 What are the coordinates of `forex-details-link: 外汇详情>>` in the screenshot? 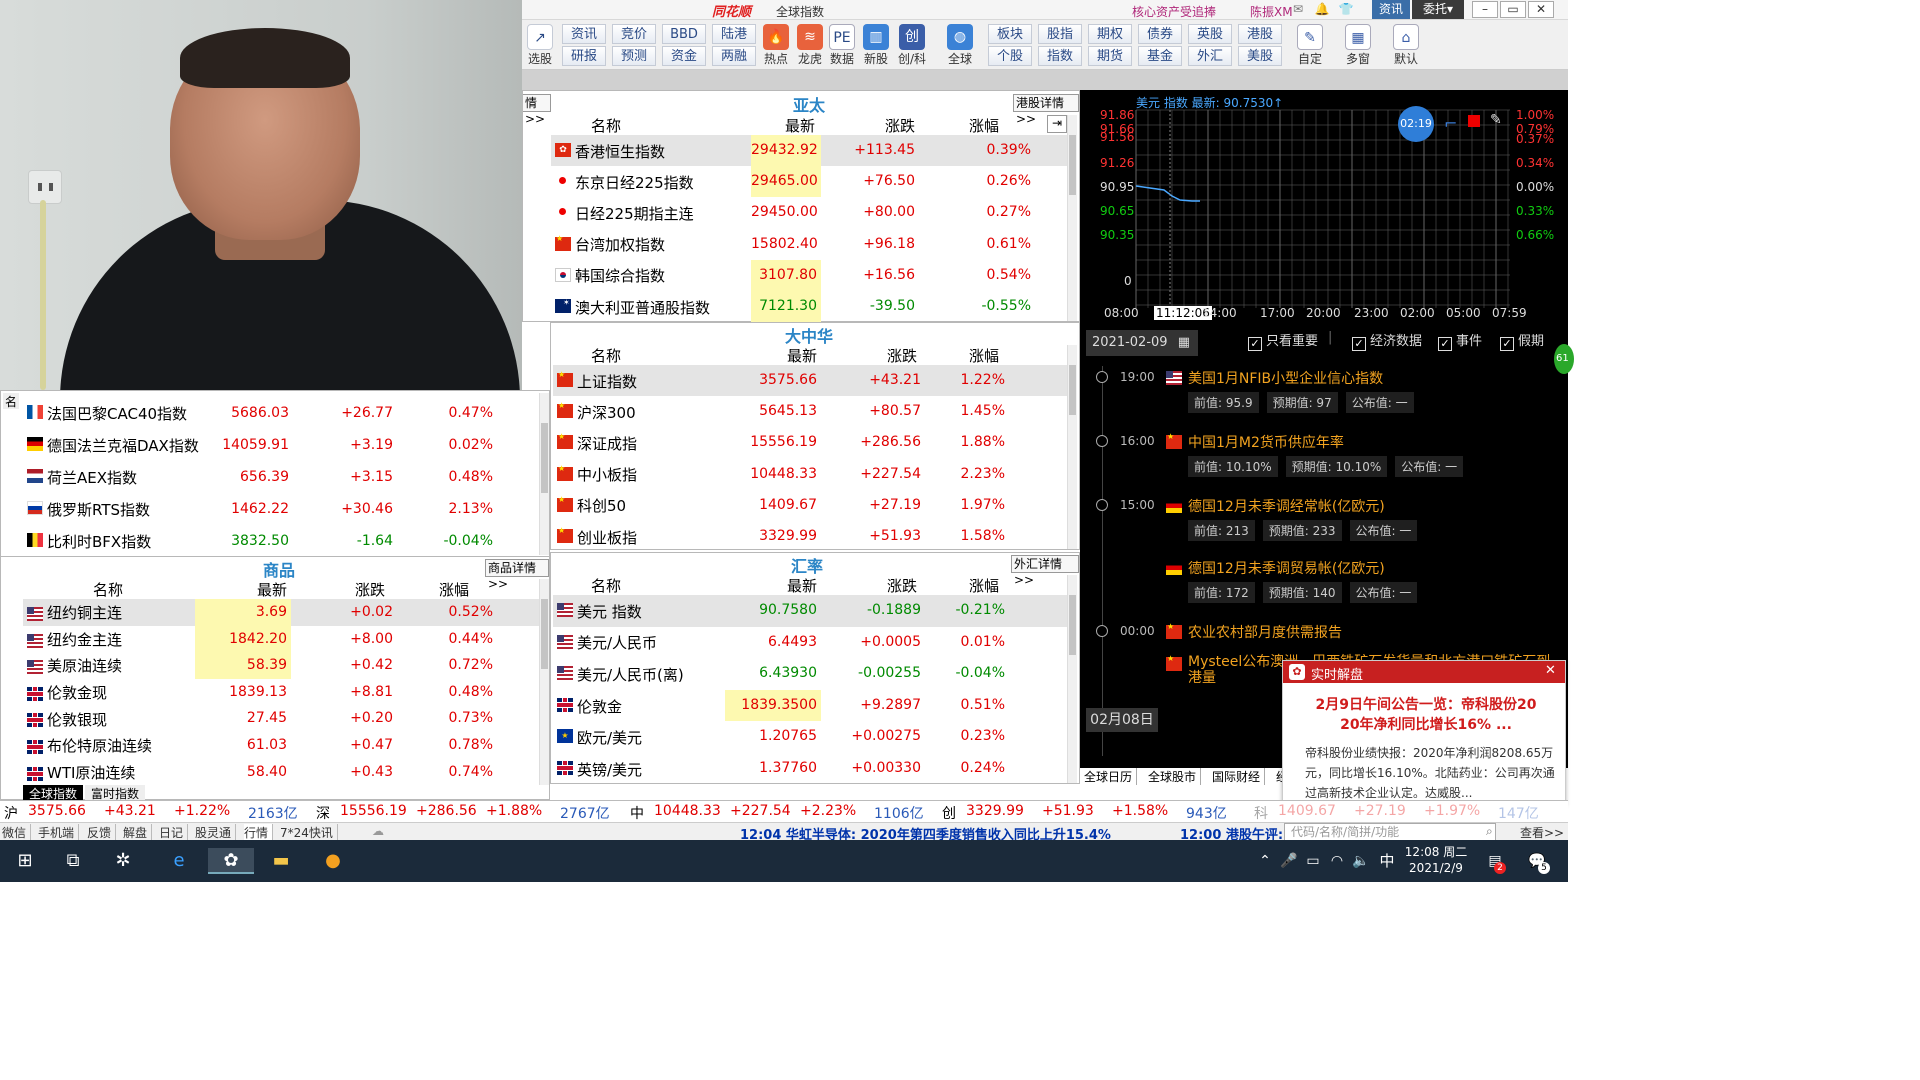 It's located at (1045, 571).